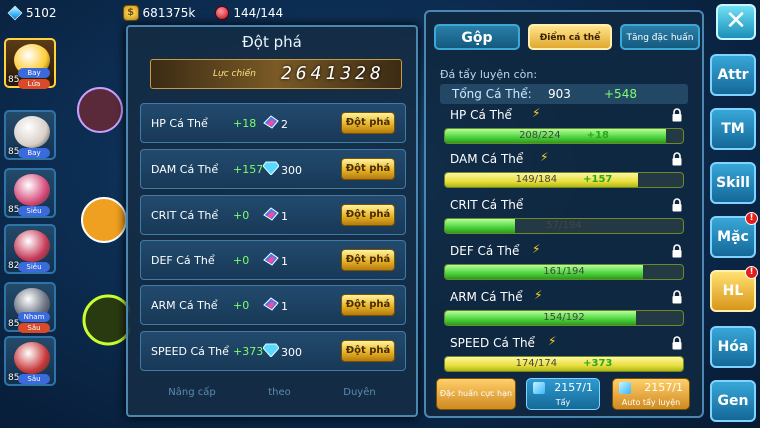  What do you see at coordinates (736, 22) in the screenshot?
I see `close-button: ✕` at bounding box center [736, 22].